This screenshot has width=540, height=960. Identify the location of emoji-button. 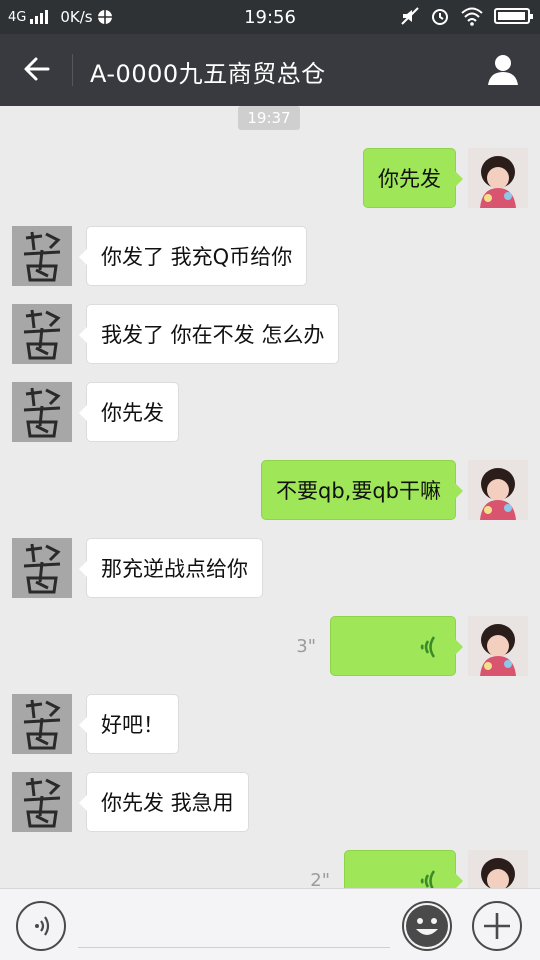
(427, 926).